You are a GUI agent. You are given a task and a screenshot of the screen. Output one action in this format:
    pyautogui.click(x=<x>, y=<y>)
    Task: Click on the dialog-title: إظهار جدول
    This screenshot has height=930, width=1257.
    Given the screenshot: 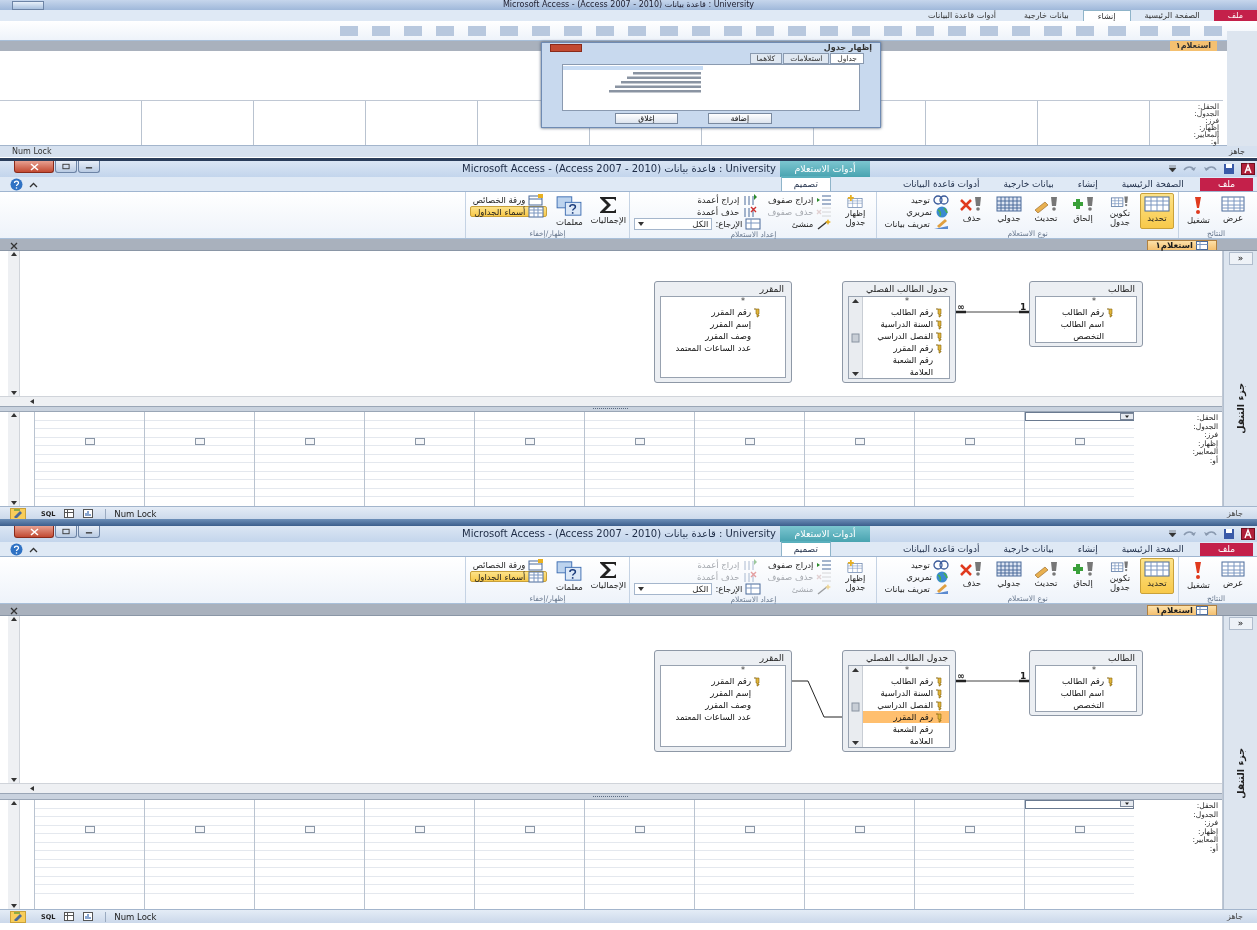 What is the action you would take?
    pyautogui.click(x=847, y=48)
    